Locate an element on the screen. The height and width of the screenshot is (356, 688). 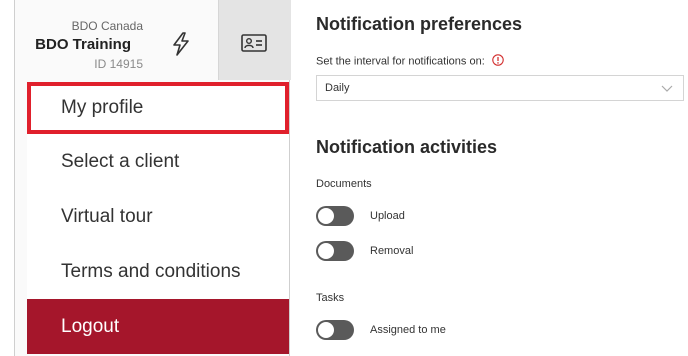
interval-label: Set the interval for notifications on: is located at coordinates (400, 61).